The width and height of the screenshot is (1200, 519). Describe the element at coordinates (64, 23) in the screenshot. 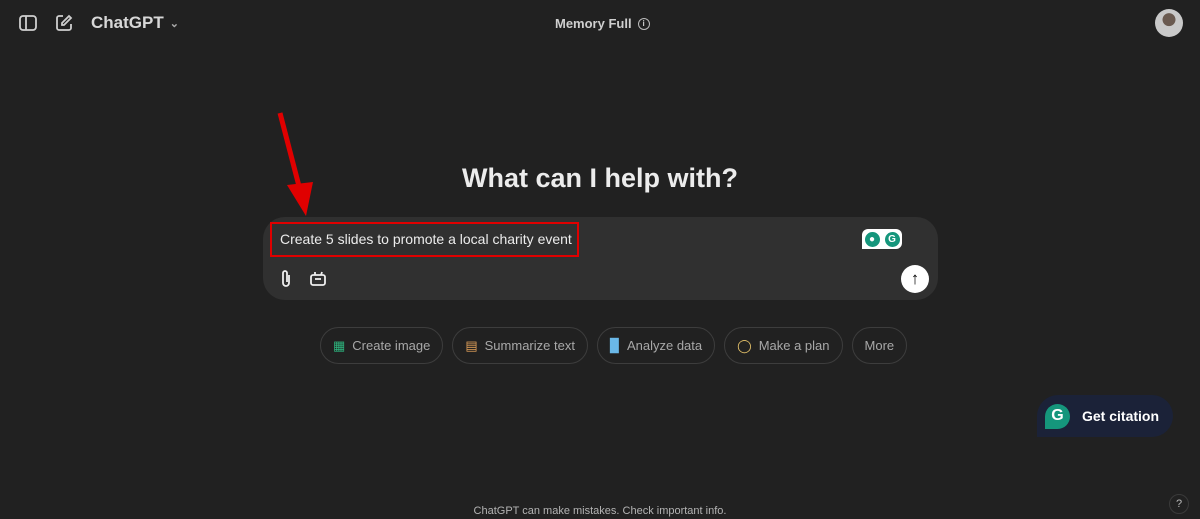

I see `new-chat-icon` at that location.